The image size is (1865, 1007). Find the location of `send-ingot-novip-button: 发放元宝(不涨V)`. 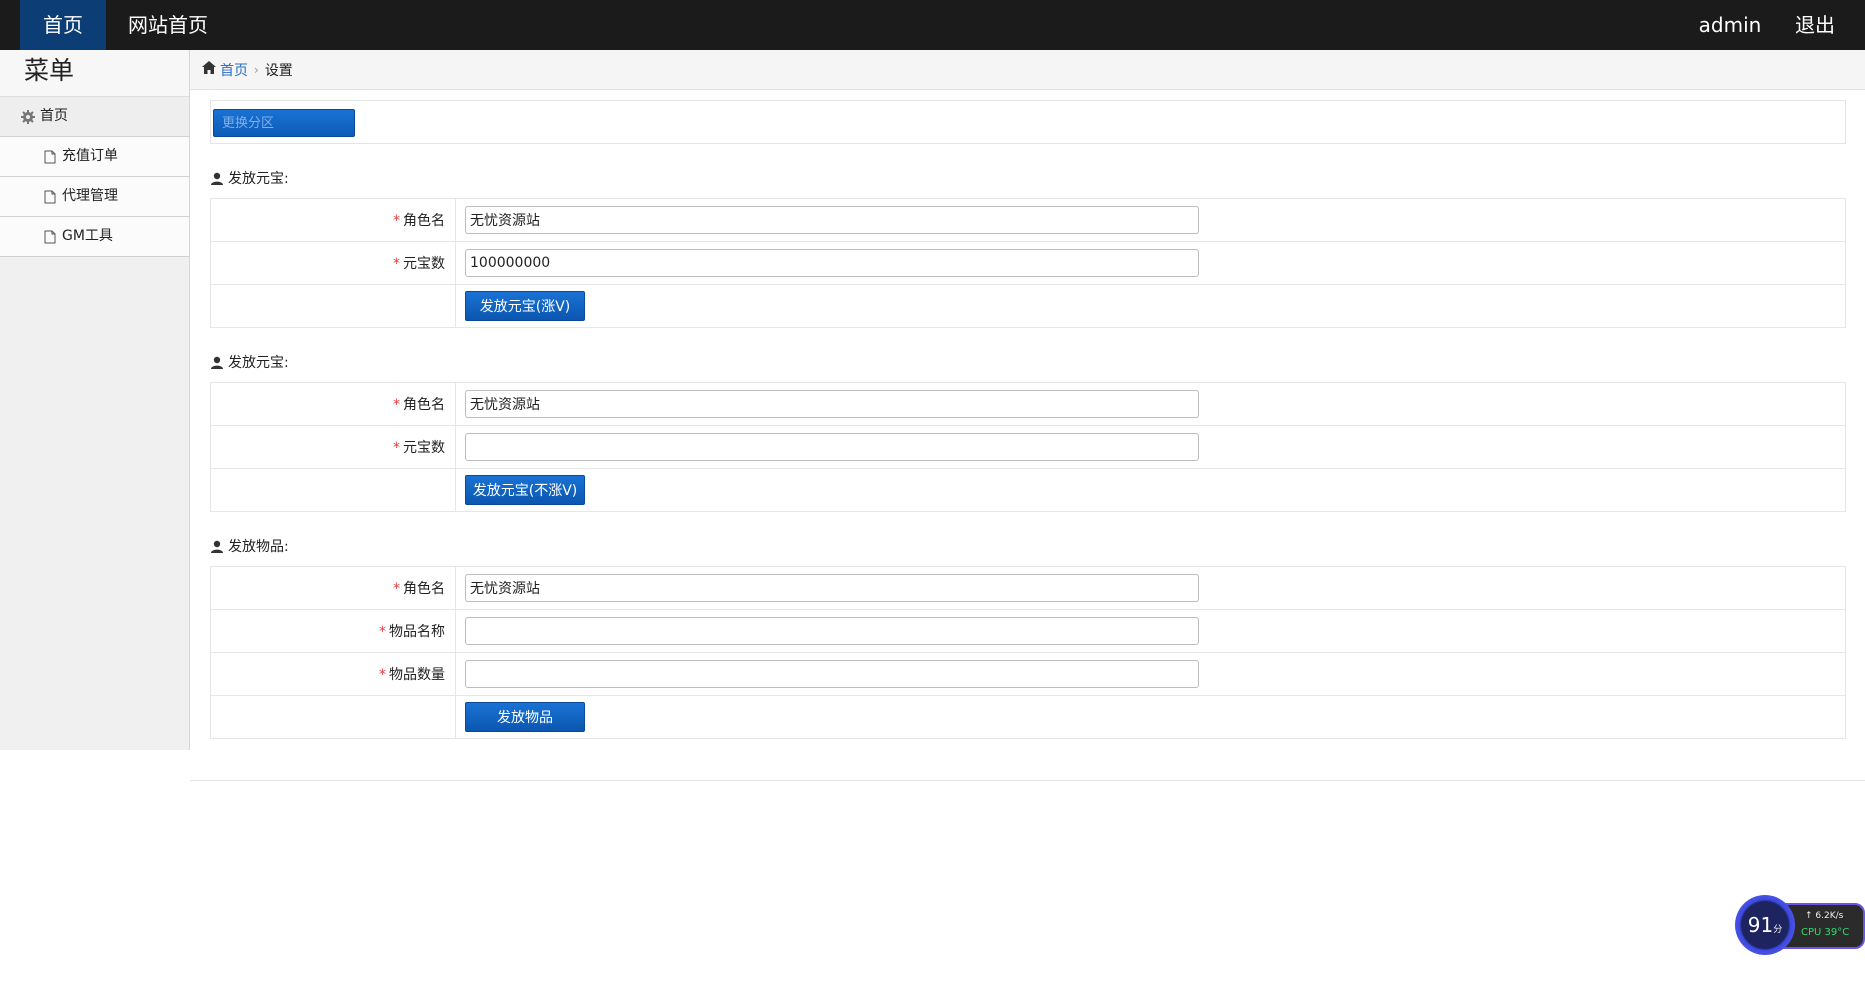

send-ingot-novip-button: 发放元宝(不涨V) is located at coordinates (525, 490).